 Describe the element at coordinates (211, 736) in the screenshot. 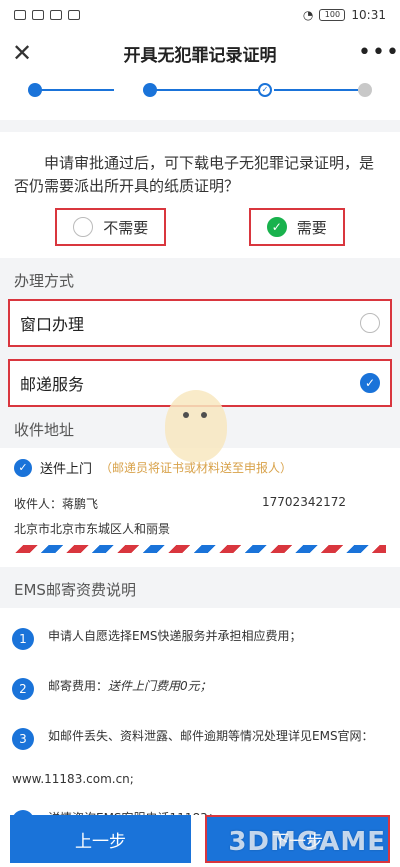

I see `ems-item-text: 如邮件丢失、资料泄露、邮件逾期等情况处理详见EMS官网：` at that location.